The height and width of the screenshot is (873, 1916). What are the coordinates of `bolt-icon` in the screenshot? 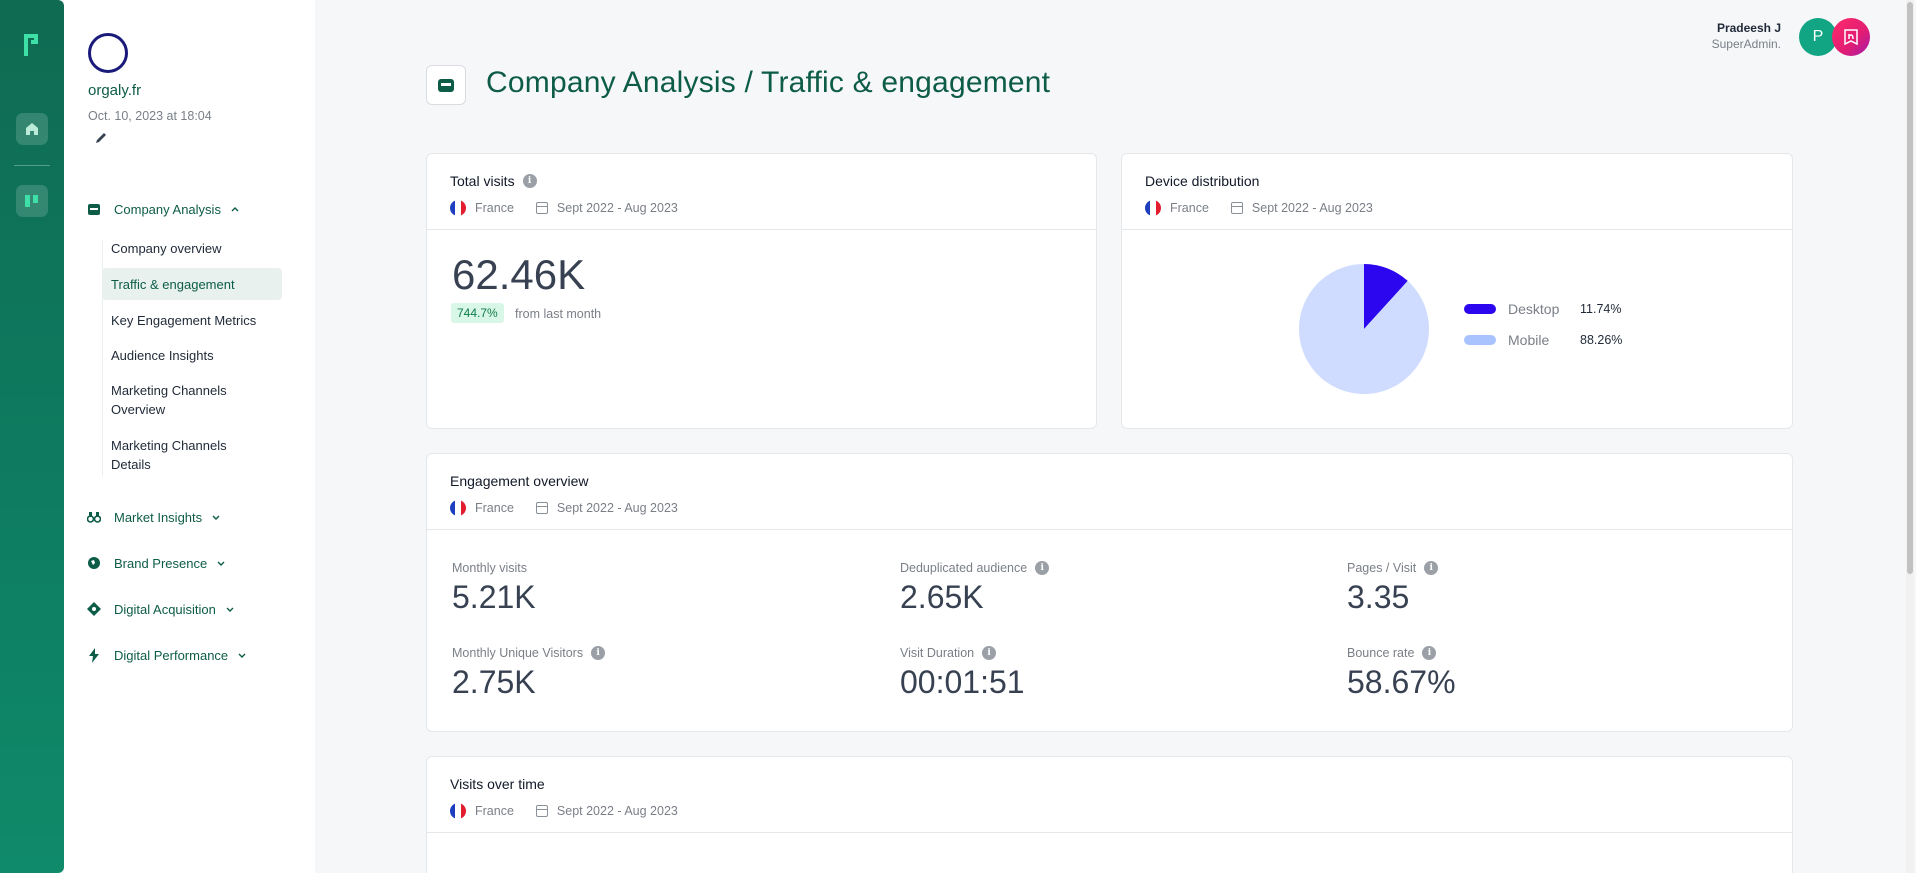 It's located at (94, 655).